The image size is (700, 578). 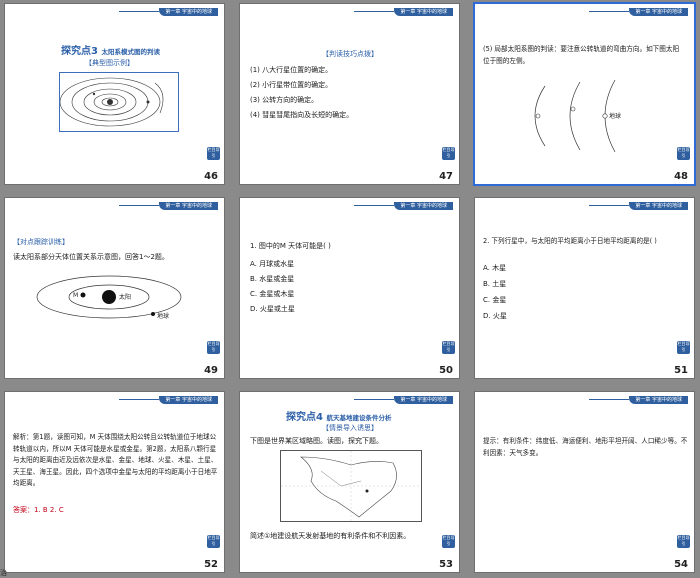 I want to click on slide-number: 53, so click(x=446, y=564).